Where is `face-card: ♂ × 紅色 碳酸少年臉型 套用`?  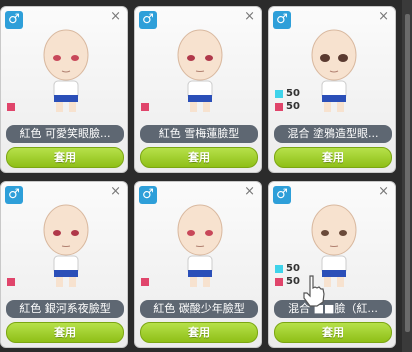 face-card: ♂ × 紅色 碳酸少年臉型 套用 is located at coordinates (198, 264).